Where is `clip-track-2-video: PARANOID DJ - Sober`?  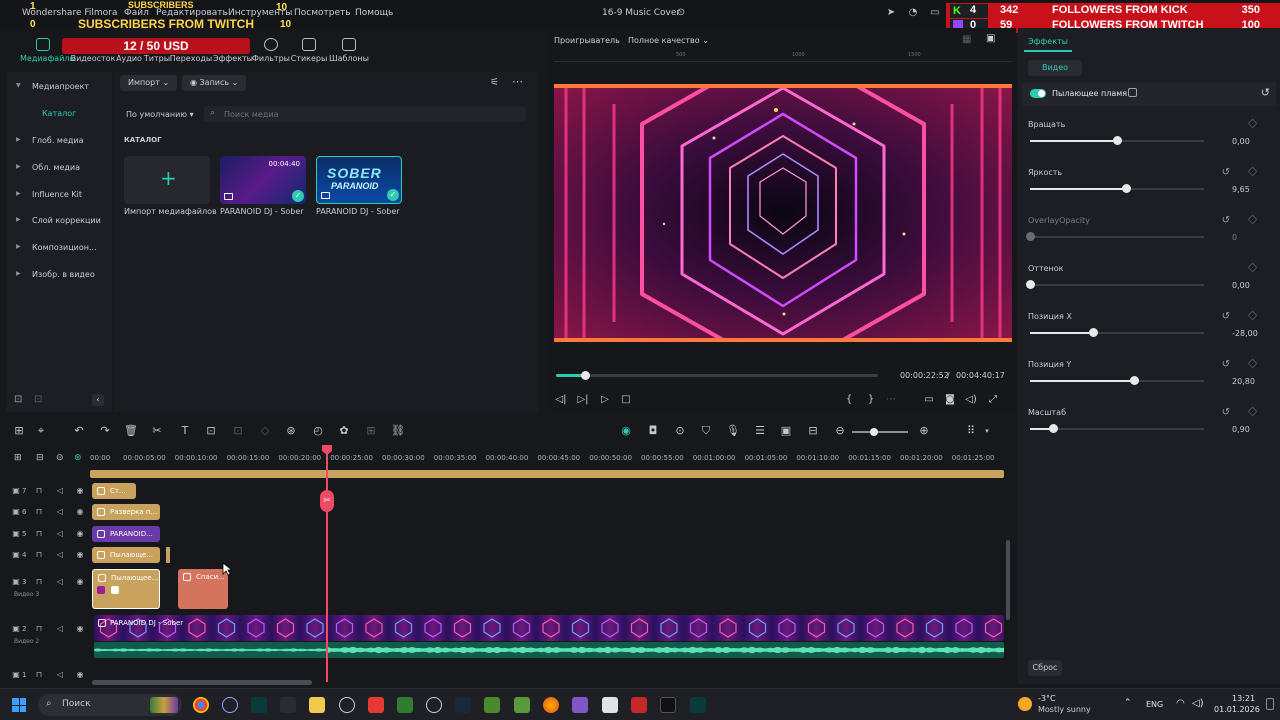
clip-track-2-video: PARANOID DJ - Sober is located at coordinates (549, 628).